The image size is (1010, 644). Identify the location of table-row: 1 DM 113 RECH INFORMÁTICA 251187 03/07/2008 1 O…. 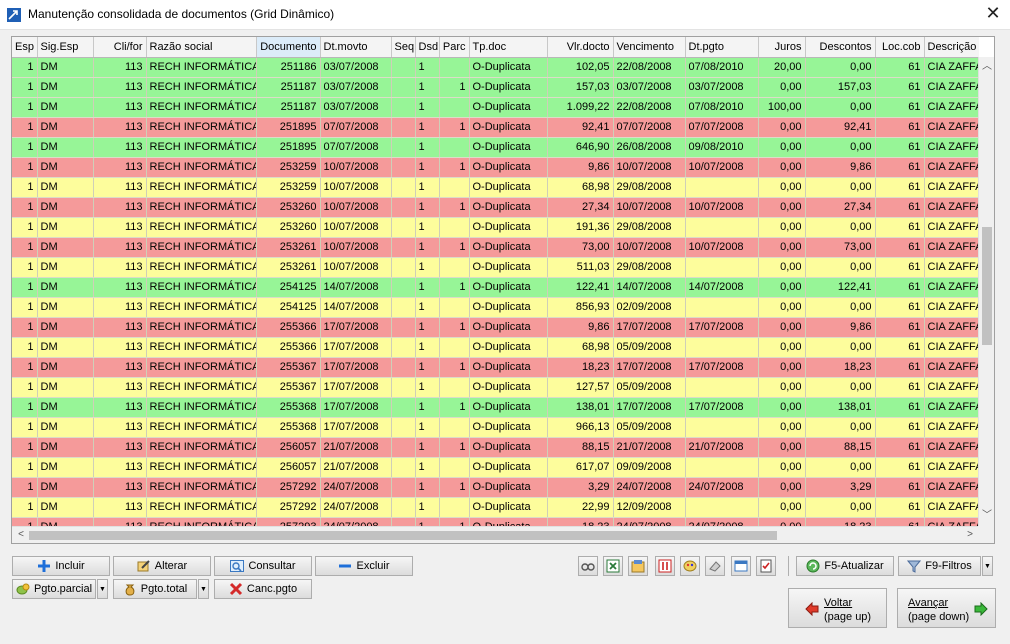
(495, 107).